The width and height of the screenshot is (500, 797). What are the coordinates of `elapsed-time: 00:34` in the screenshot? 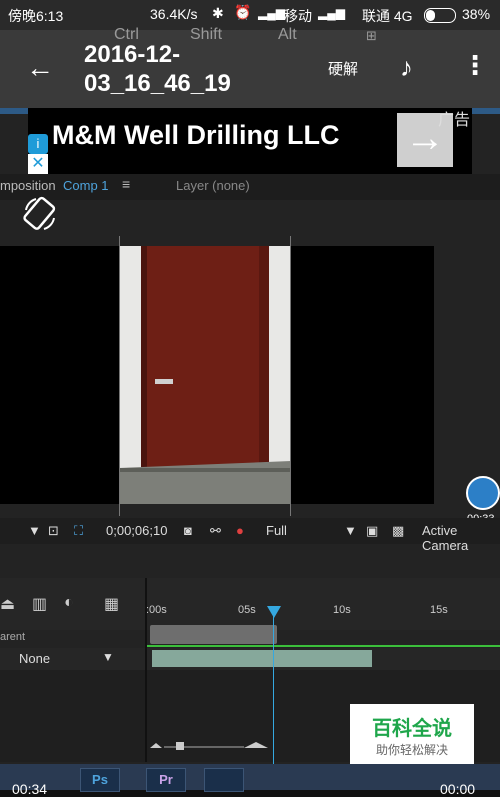 It's located at (30, 789).